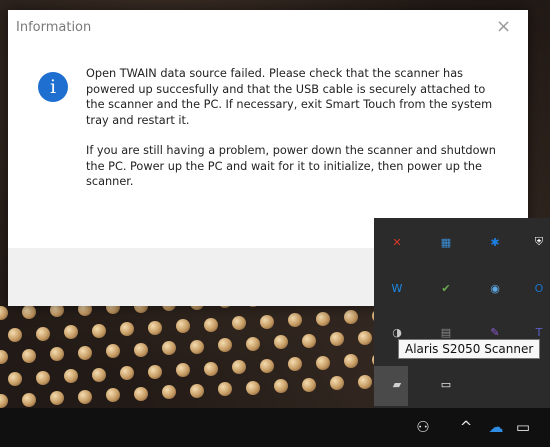 The height and width of the screenshot is (447, 550). What do you see at coordinates (446, 288) in the screenshot?
I see `sync-check-icon: ✔` at bounding box center [446, 288].